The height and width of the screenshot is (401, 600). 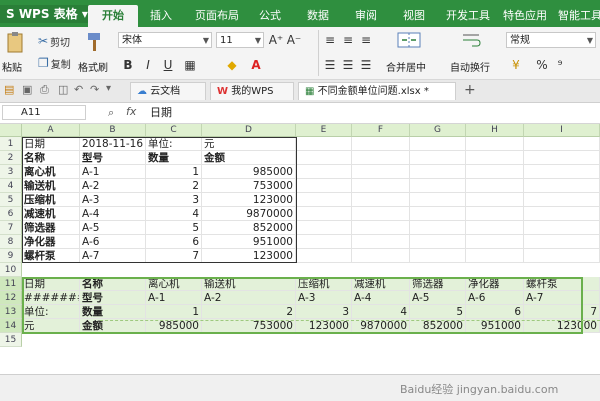 What do you see at coordinates (562, 284) in the screenshot?
I see `cell-i11: 螺杆泵` at bounding box center [562, 284].